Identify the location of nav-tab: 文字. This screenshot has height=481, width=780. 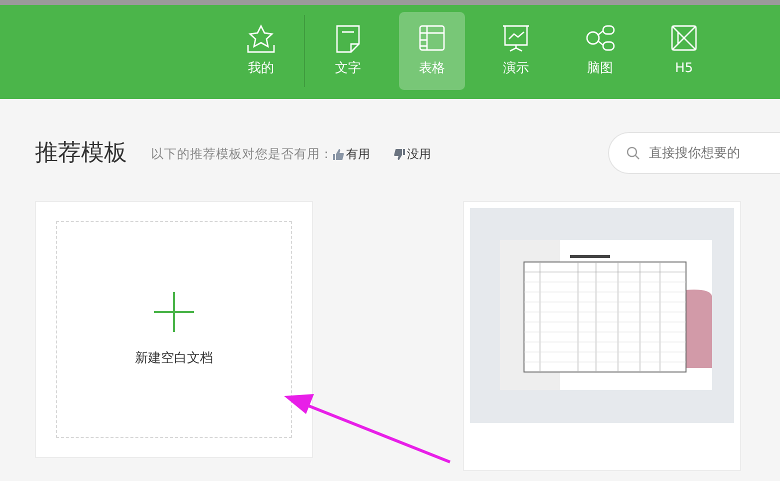
(348, 51).